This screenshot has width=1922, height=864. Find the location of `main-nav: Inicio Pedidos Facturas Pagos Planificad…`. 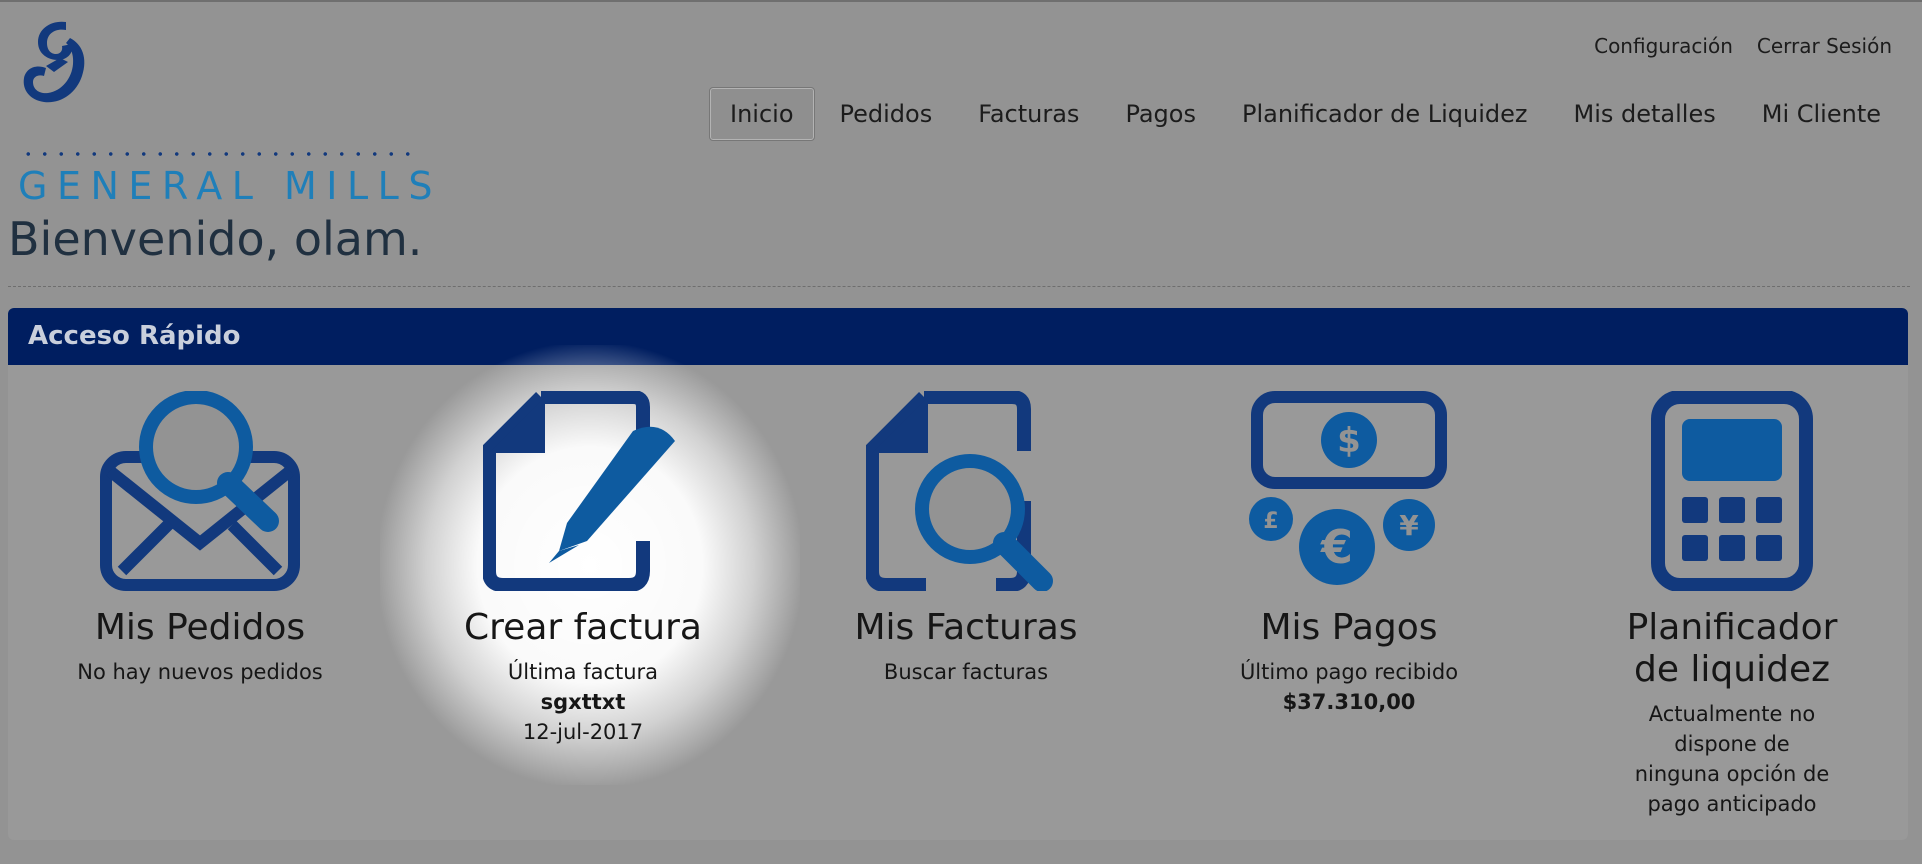

main-nav: Inicio Pedidos Facturas Pagos Planificad… is located at coordinates (1303, 114).